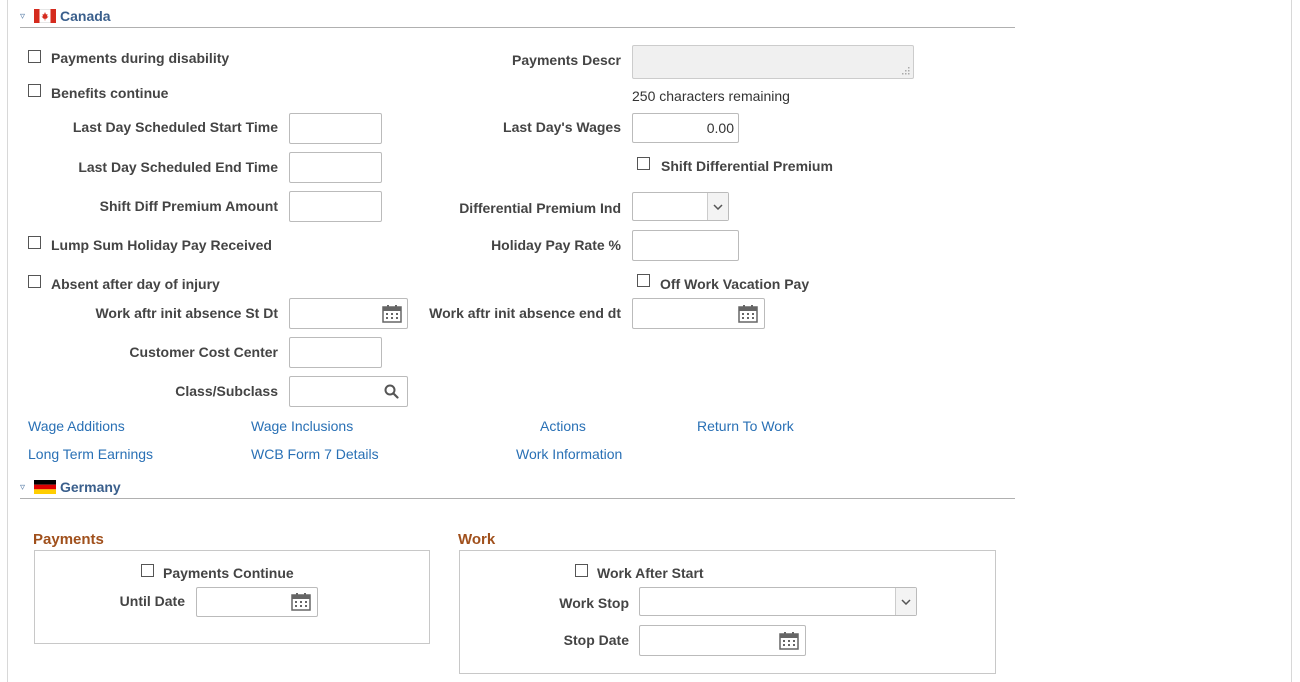 Image resolution: width=1300 pixels, height=682 pixels. Describe the element at coordinates (643, 163) in the screenshot. I see `shift-diff-premium-checkbox` at that location.